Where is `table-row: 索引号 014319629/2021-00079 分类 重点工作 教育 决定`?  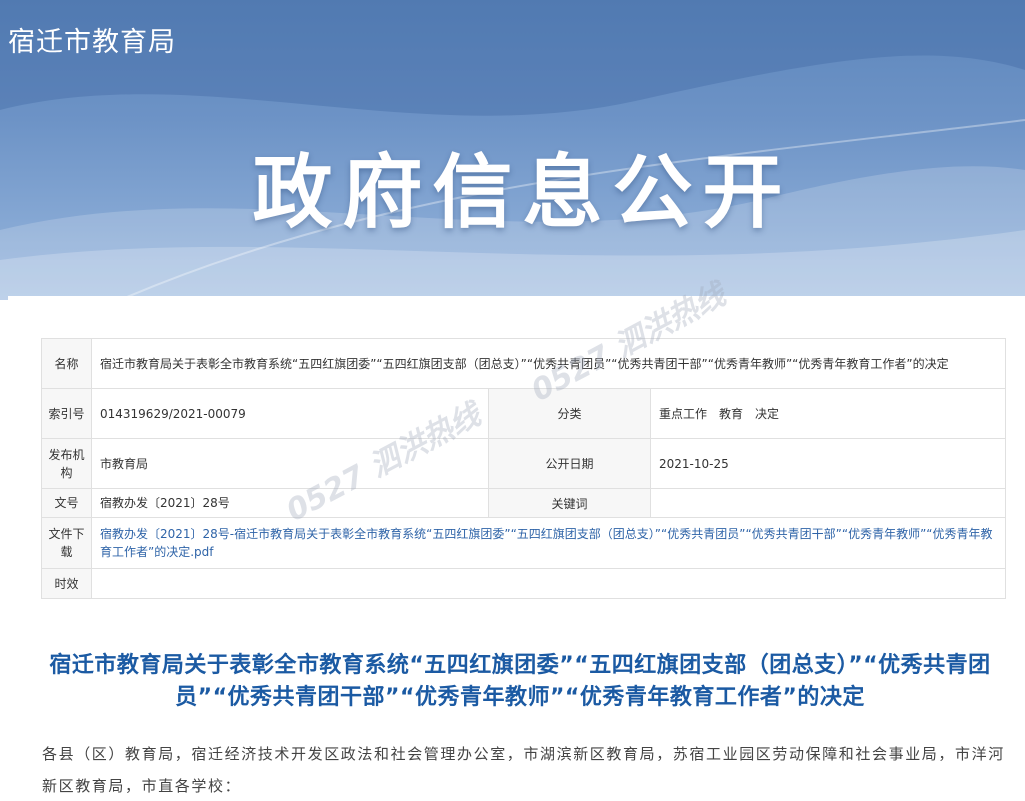 table-row: 索引号 014319629/2021-00079 分类 重点工作 教育 决定 is located at coordinates (524, 413).